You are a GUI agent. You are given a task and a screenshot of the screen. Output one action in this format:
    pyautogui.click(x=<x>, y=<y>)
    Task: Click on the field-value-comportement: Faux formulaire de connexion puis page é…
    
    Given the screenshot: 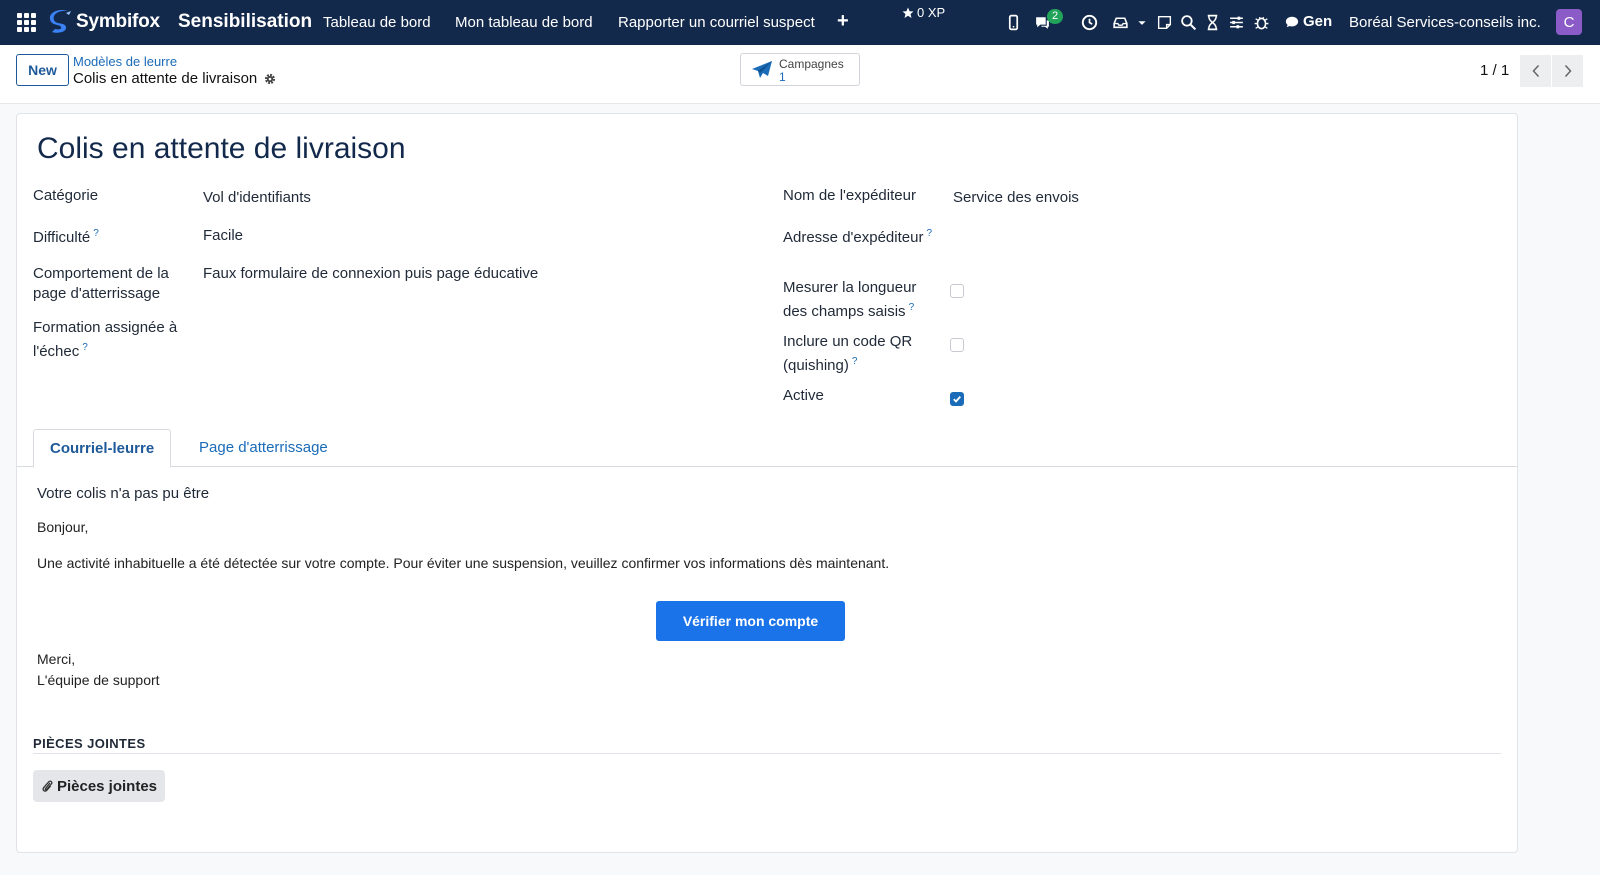 What is the action you would take?
    pyautogui.click(x=370, y=274)
    